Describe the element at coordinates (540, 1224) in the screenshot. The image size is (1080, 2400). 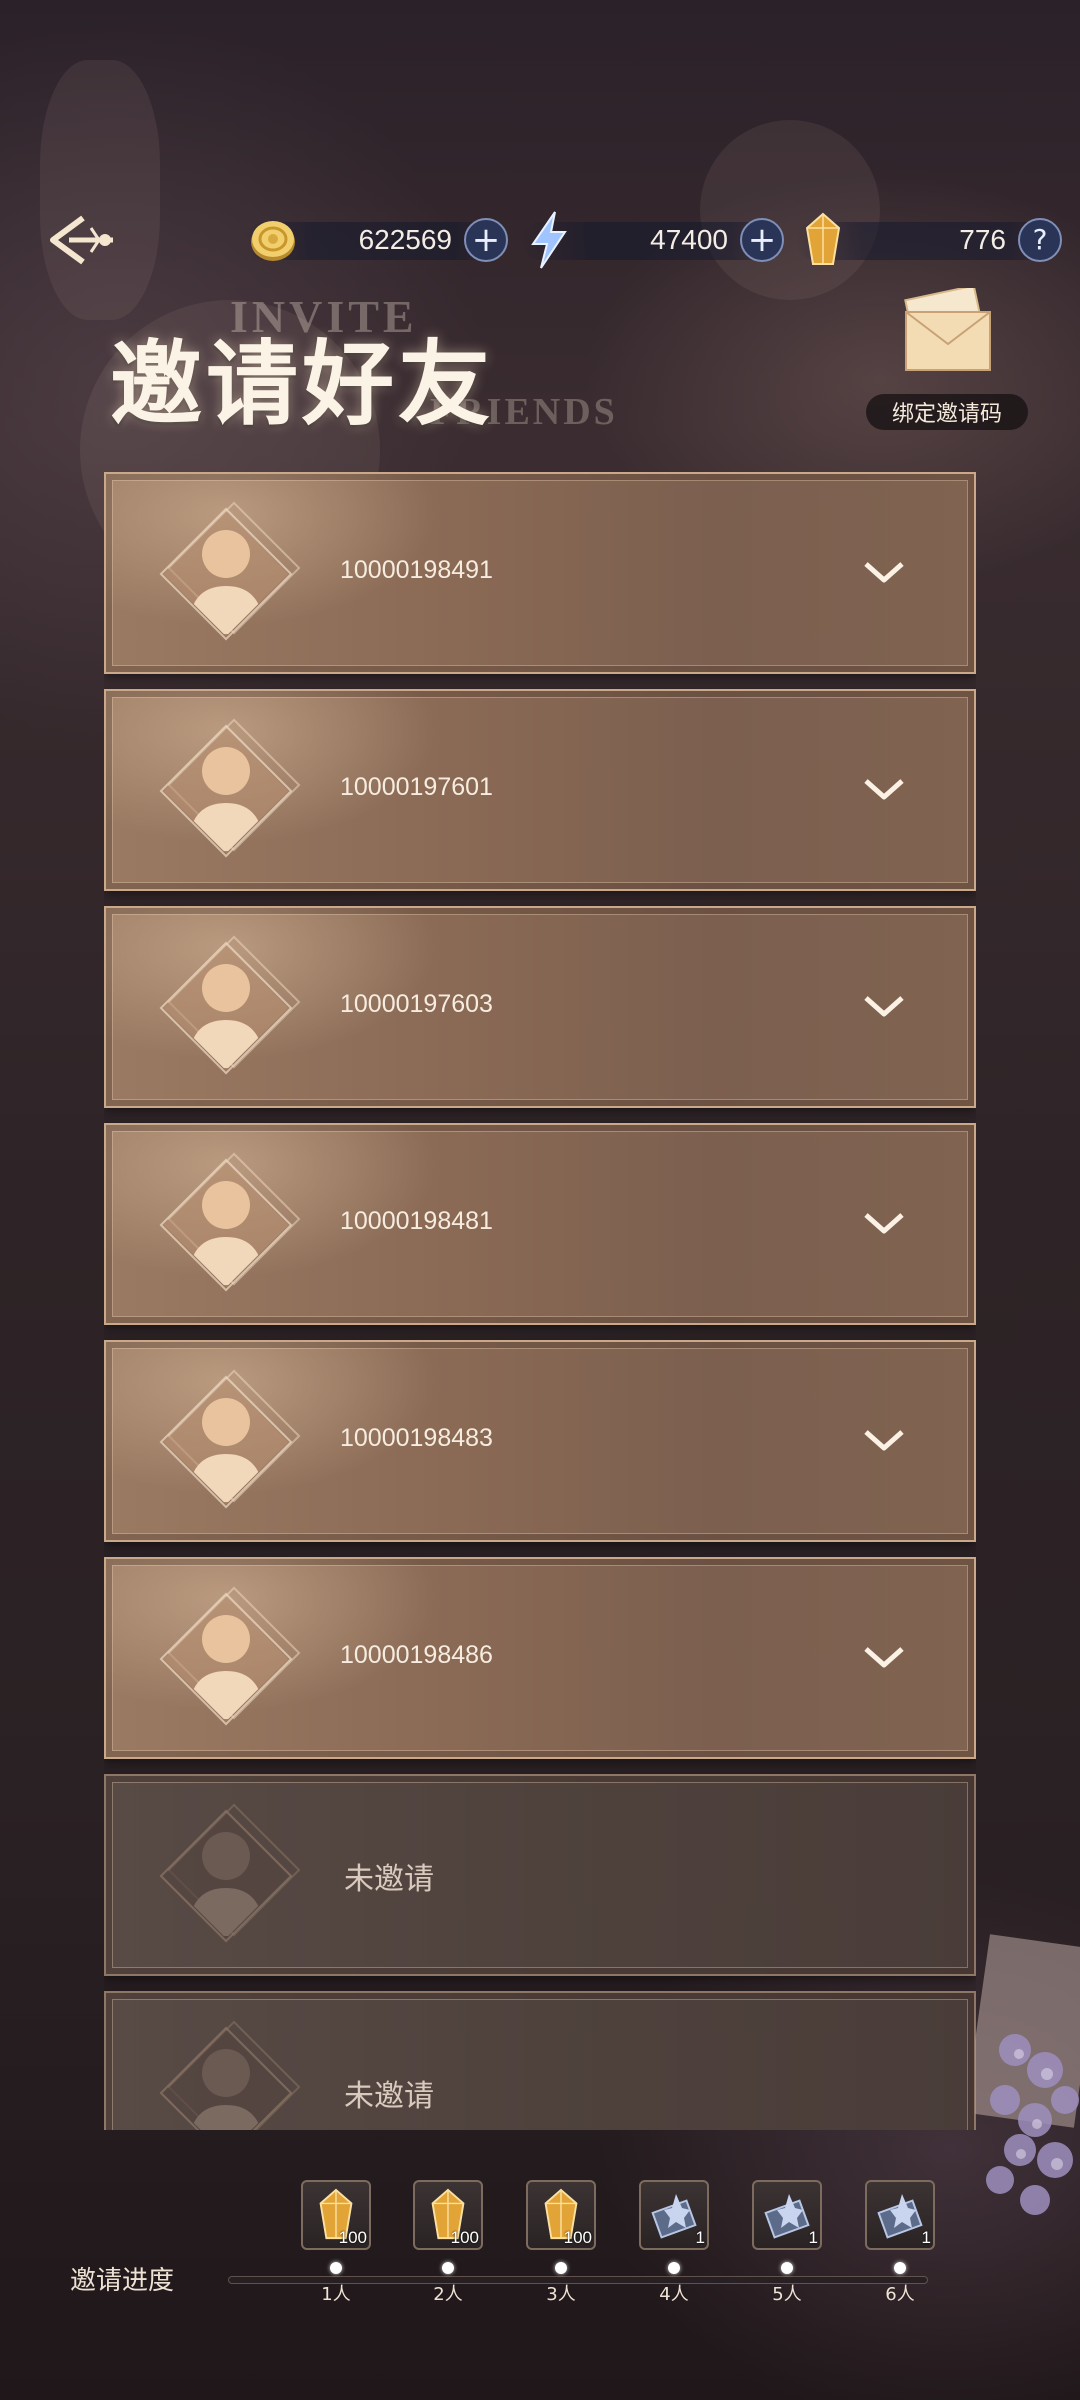
I see `friend-card: 10000198481` at that location.